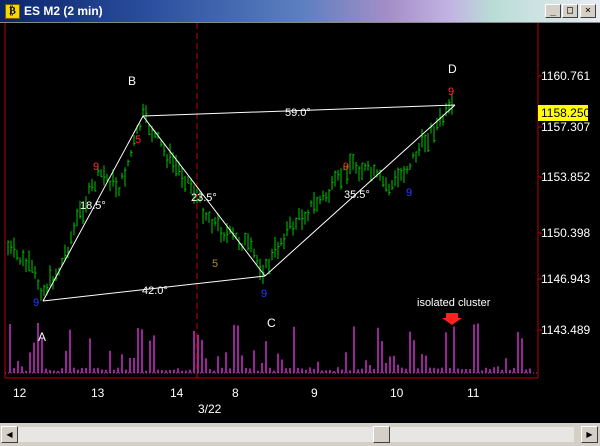 Image resolution: width=600 pixels, height=446 pixels. I want to click on price-label: 1143.489, so click(565, 330).